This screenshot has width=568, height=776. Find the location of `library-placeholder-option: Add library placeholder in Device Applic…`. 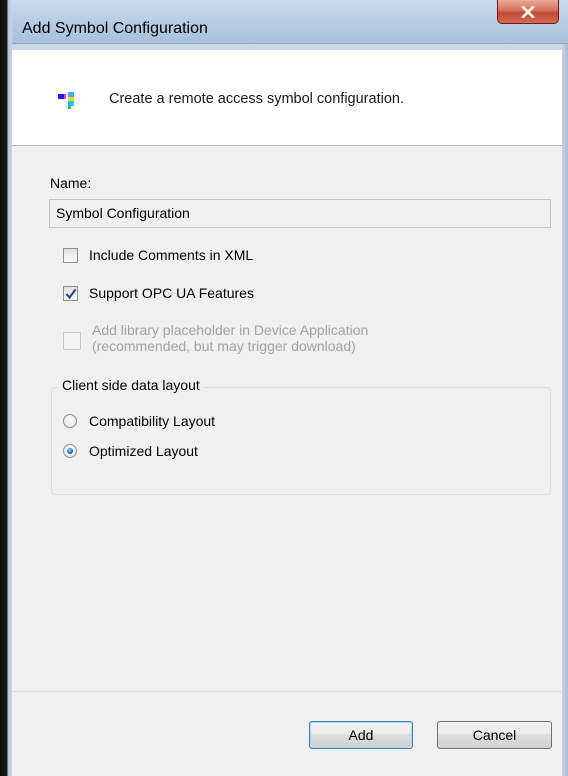

library-placeholder-option: Add library placeholder in Device Applic… is located at coordinates (215, 338).